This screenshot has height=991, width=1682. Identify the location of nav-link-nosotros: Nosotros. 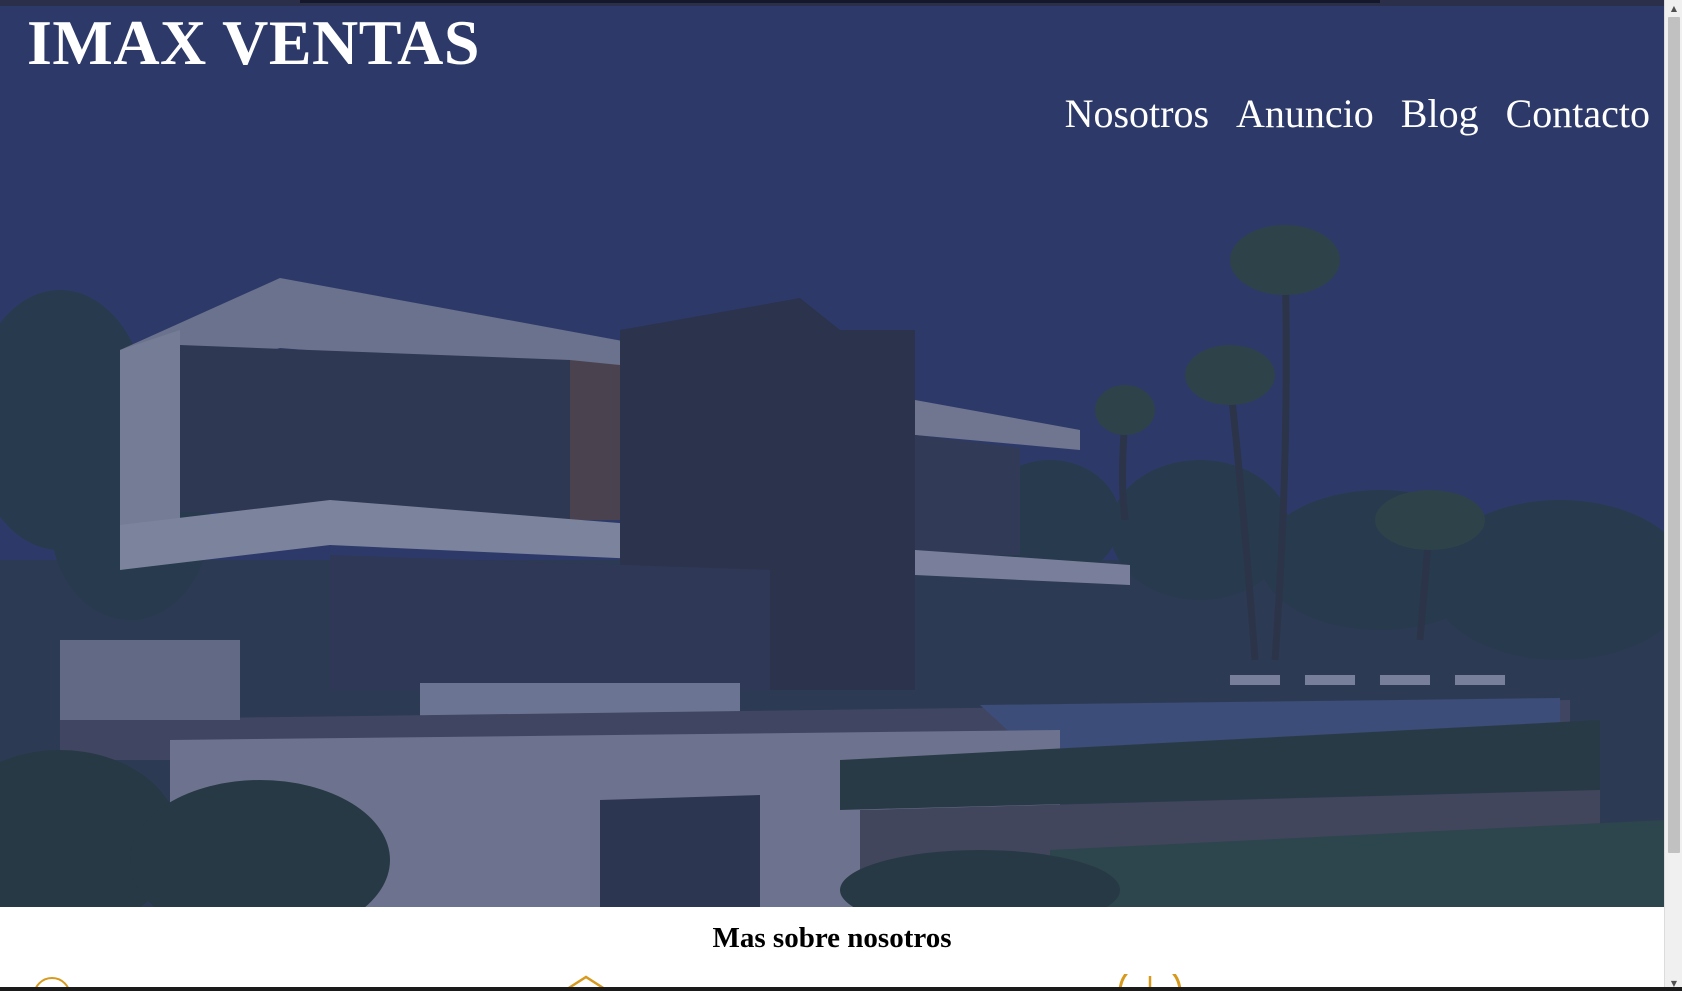
(1137, 113).